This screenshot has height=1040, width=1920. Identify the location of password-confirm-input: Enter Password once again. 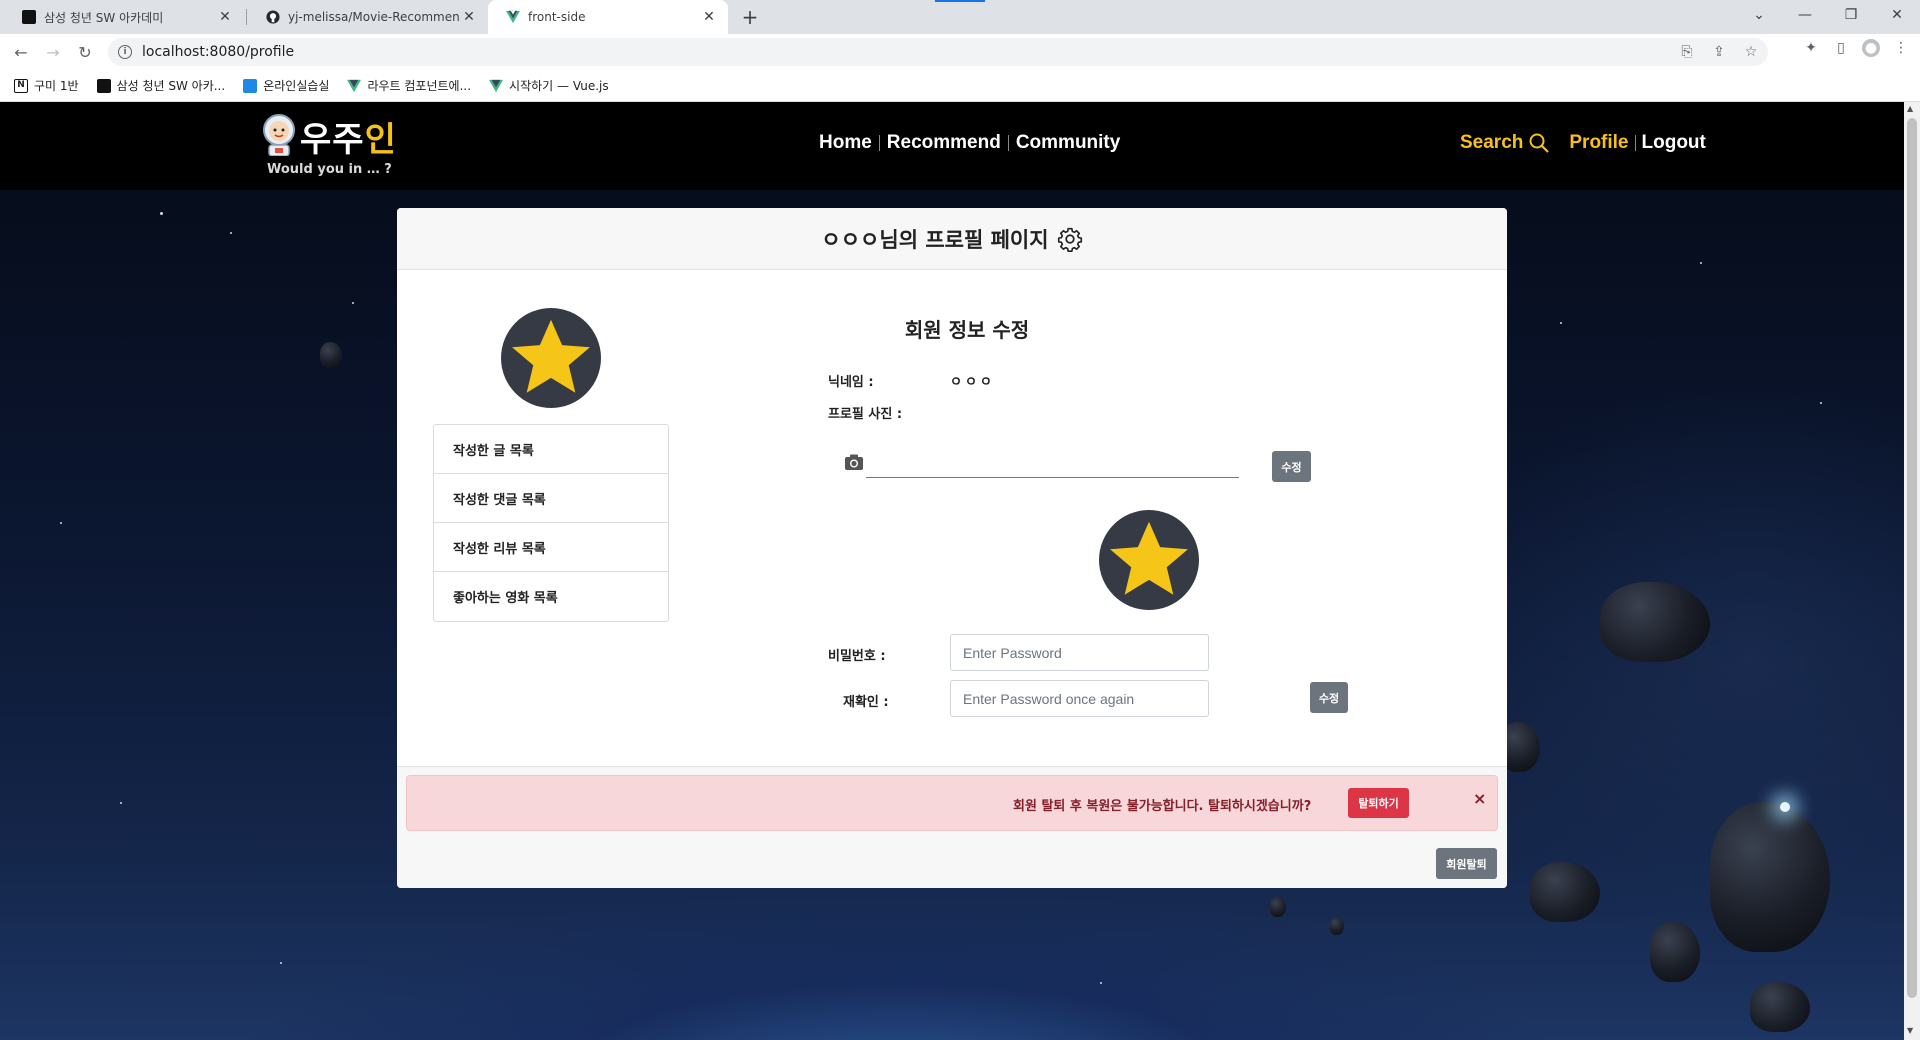
(1079, 698).